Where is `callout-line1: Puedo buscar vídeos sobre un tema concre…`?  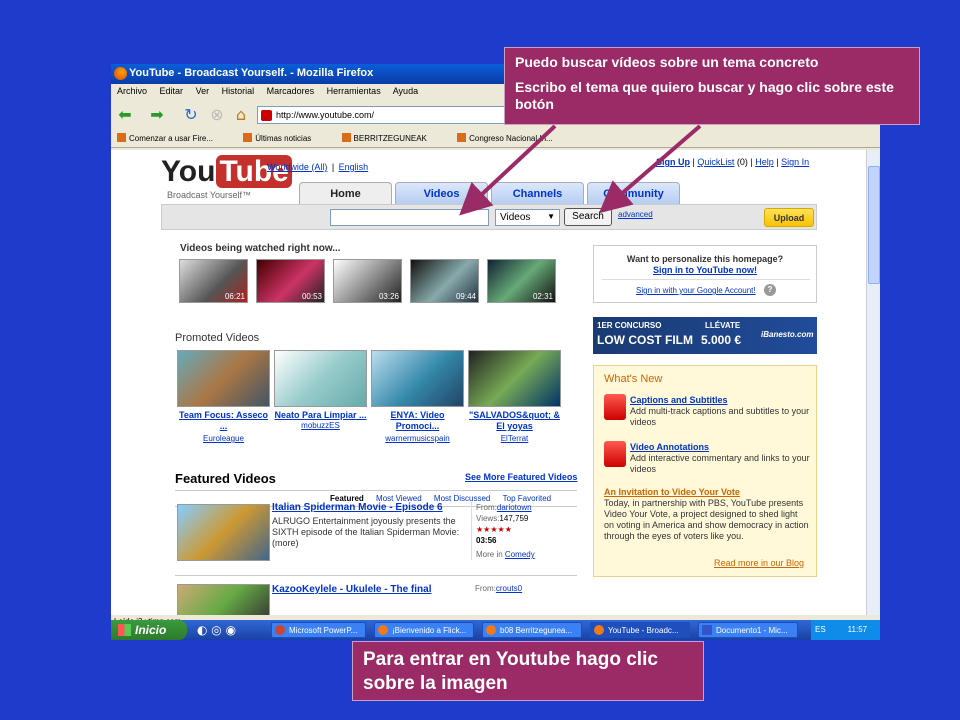 callout-line1: Puedo buscar vídeos sobre un tema concre… is located at coordinates (667, 62).